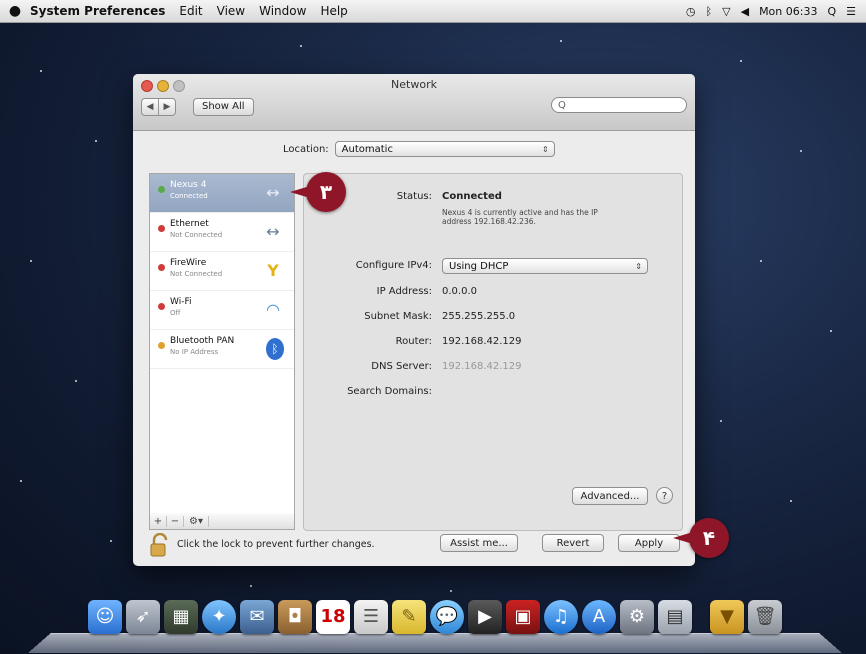  Describe the element at coordinates (188, 263) in the screenshot. I see `service-name: FireWire` at that location.